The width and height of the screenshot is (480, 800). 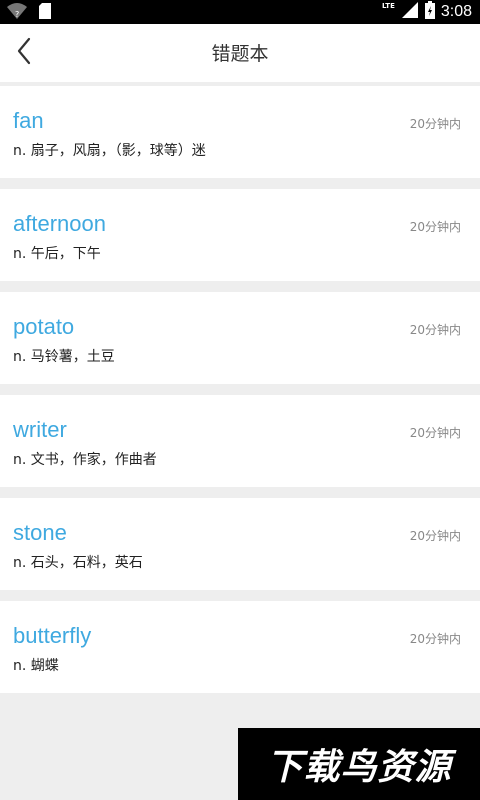 I want to click on network-type-label: LTE, so click(x=388, y=6).